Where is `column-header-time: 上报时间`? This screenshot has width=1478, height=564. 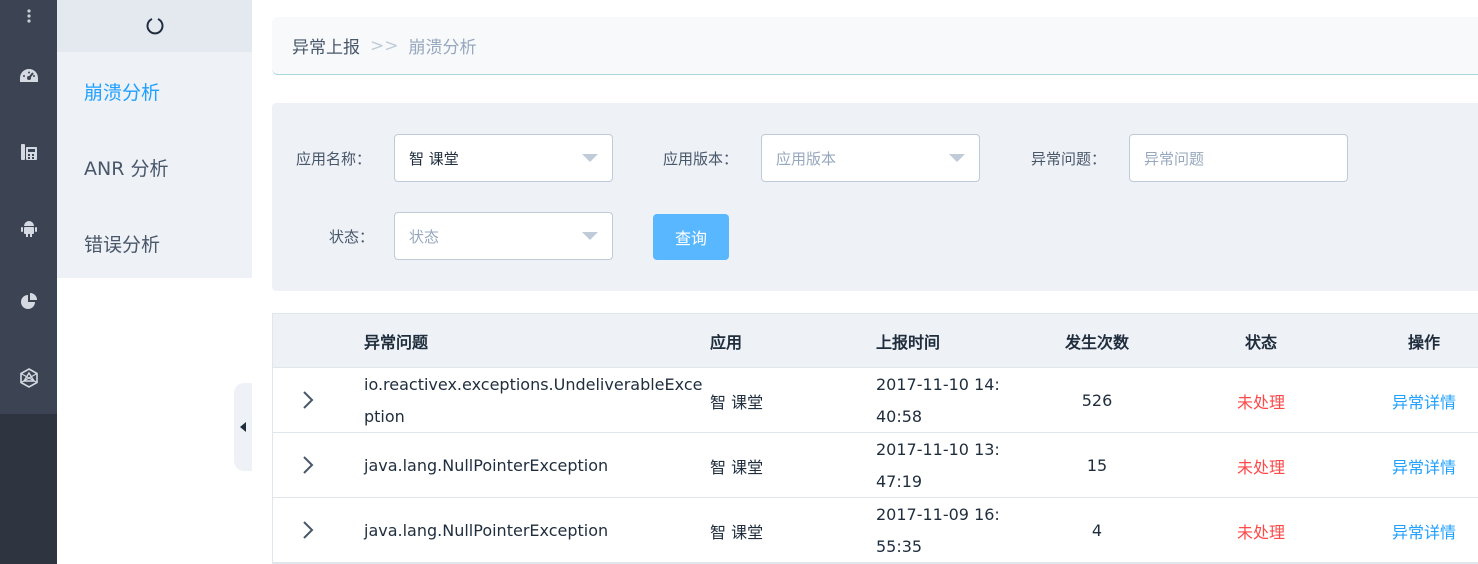 column-header-time: 上报时间 is located at coordinates (908, 341).